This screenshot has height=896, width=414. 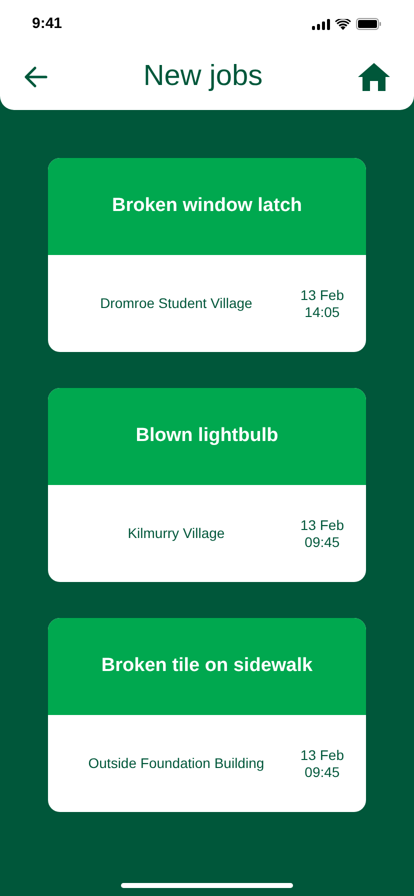 What do you see at coordinates (321, 24) in the screenshot?
I see `signal-icon` at bounding box center [321, 24].